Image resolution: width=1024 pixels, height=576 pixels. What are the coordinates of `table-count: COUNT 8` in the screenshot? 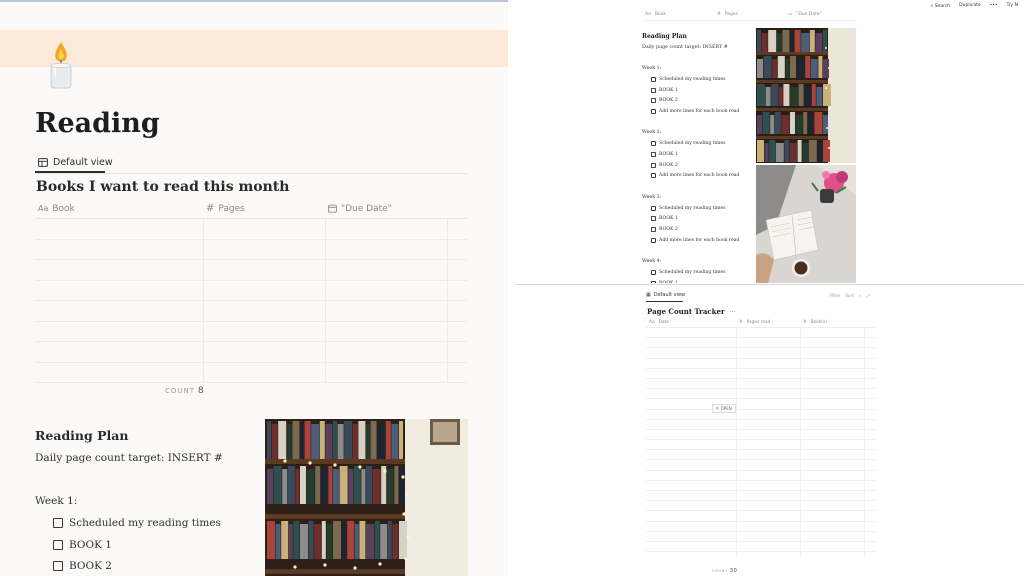 It's located at (184, 391).